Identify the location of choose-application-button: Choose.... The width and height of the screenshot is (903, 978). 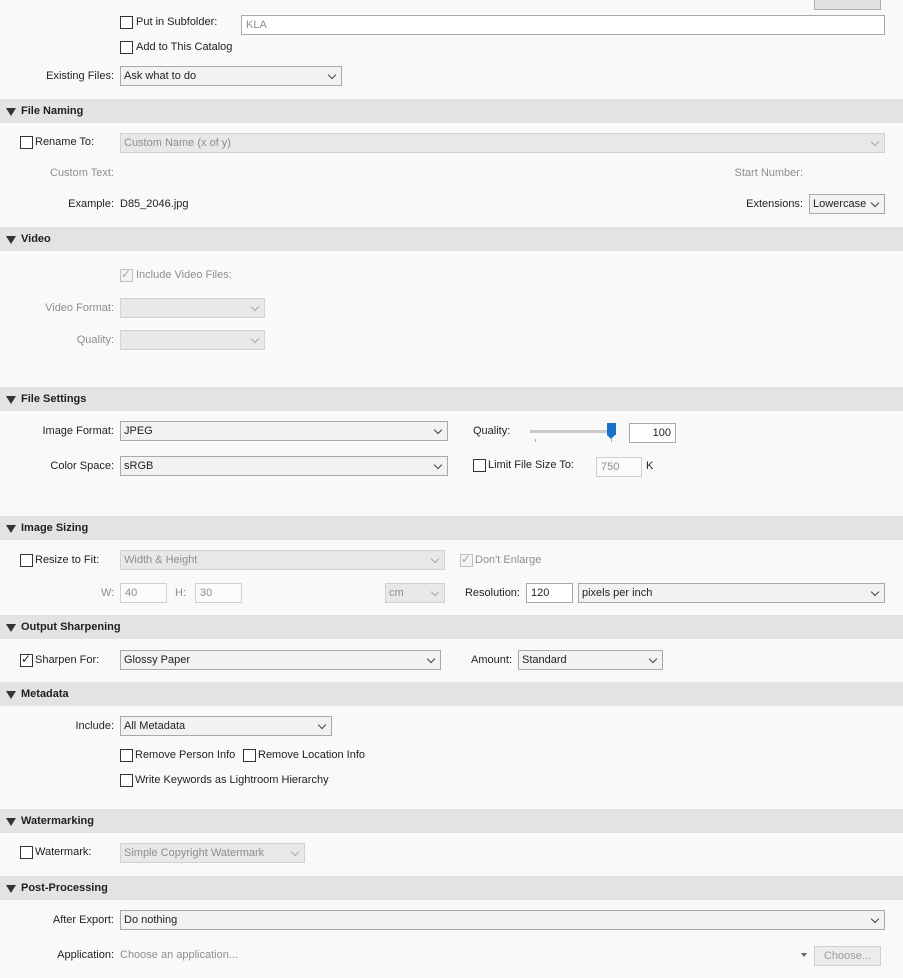
(847, 956).